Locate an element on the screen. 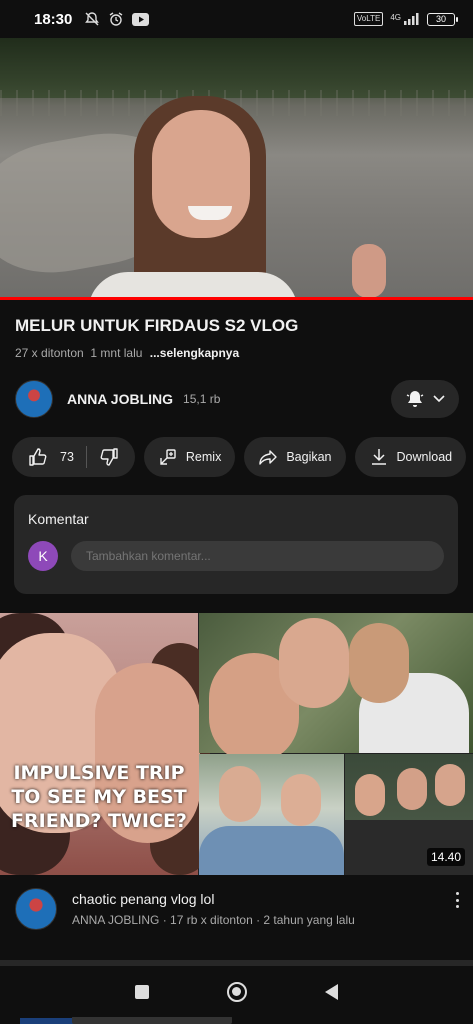 Image resolution: width=473 pixels, height=1024 pixels. remix-button: Remix is located at coordinates (189, 457).